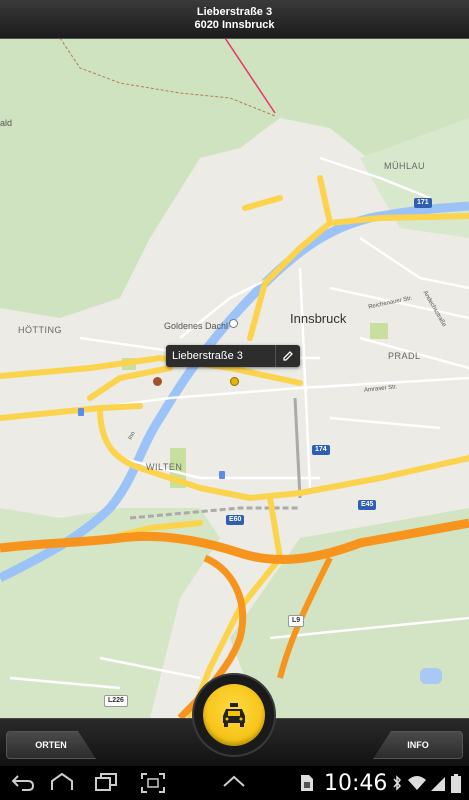  Describe the element at coordinates (234, 25) in the screenshot. I see `address-city: 6020 Innsbruck` at that location.